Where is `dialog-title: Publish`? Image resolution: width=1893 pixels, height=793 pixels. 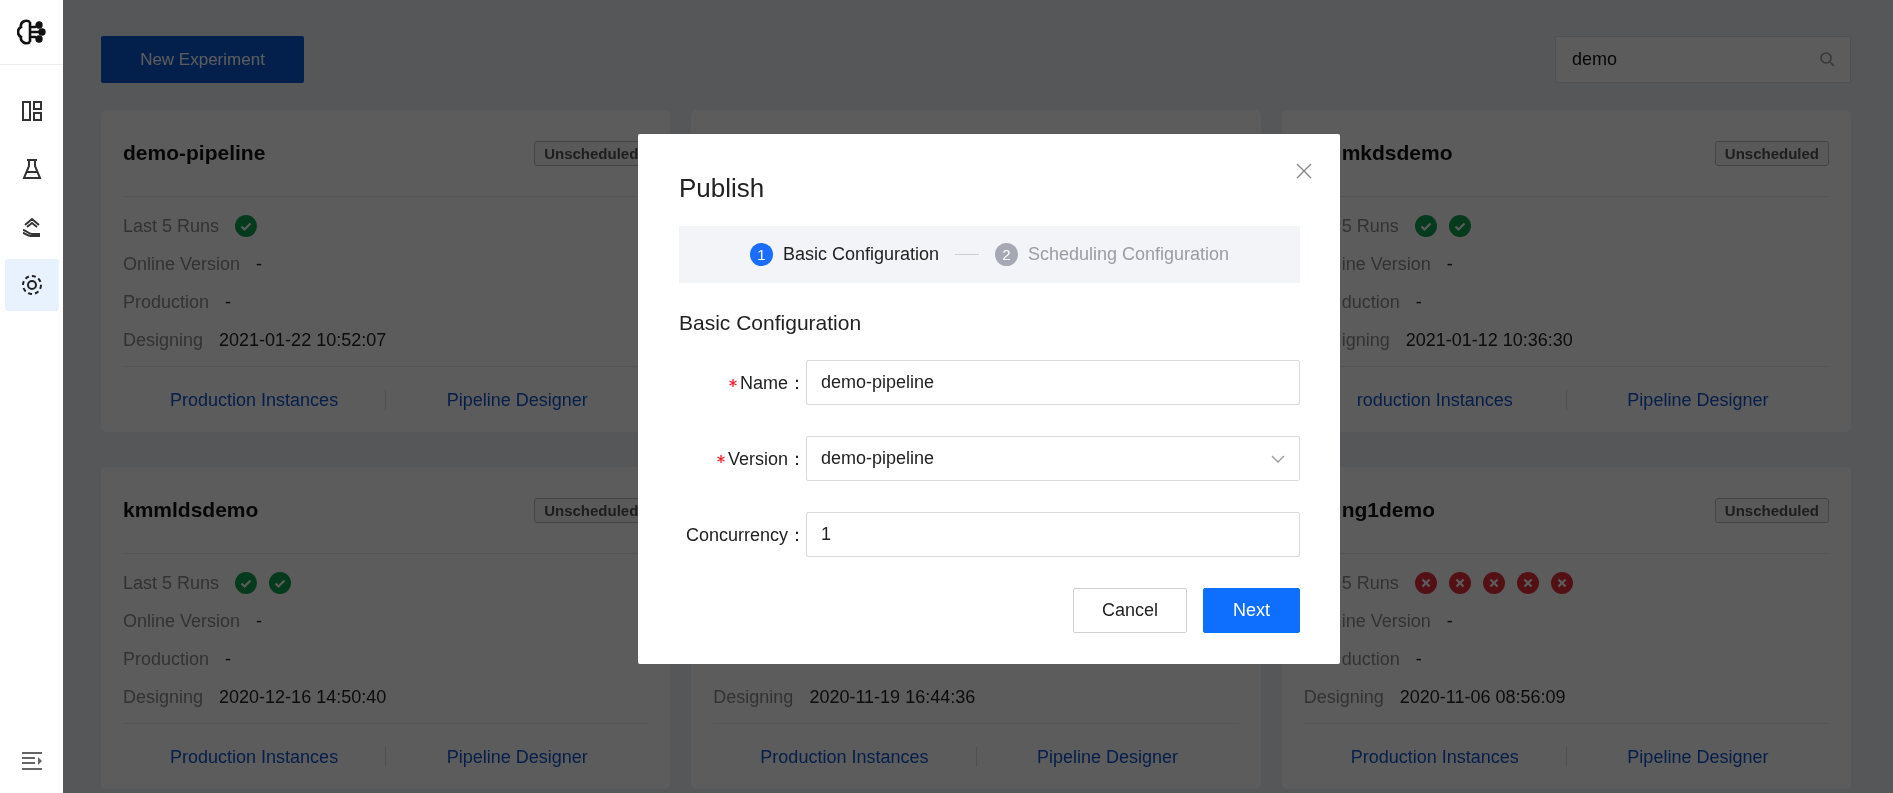 dialog-title: Publish is located at coordinates (722, 188).